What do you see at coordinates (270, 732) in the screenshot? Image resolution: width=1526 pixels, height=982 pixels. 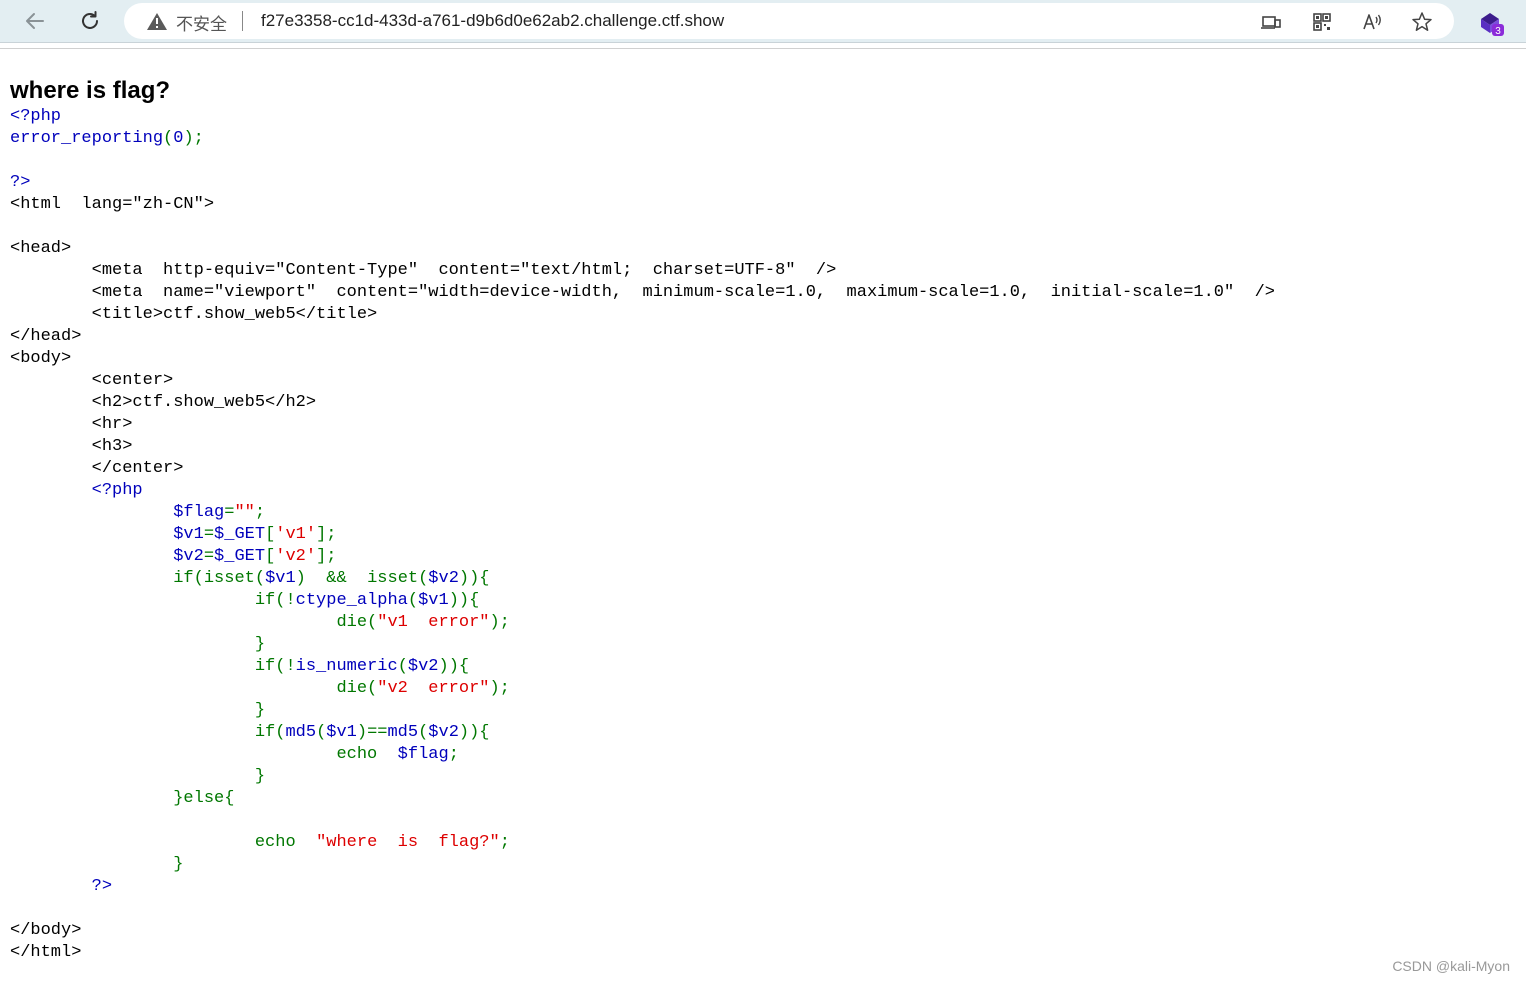 I see `code-token: if(` at bounding box center [270, 732].